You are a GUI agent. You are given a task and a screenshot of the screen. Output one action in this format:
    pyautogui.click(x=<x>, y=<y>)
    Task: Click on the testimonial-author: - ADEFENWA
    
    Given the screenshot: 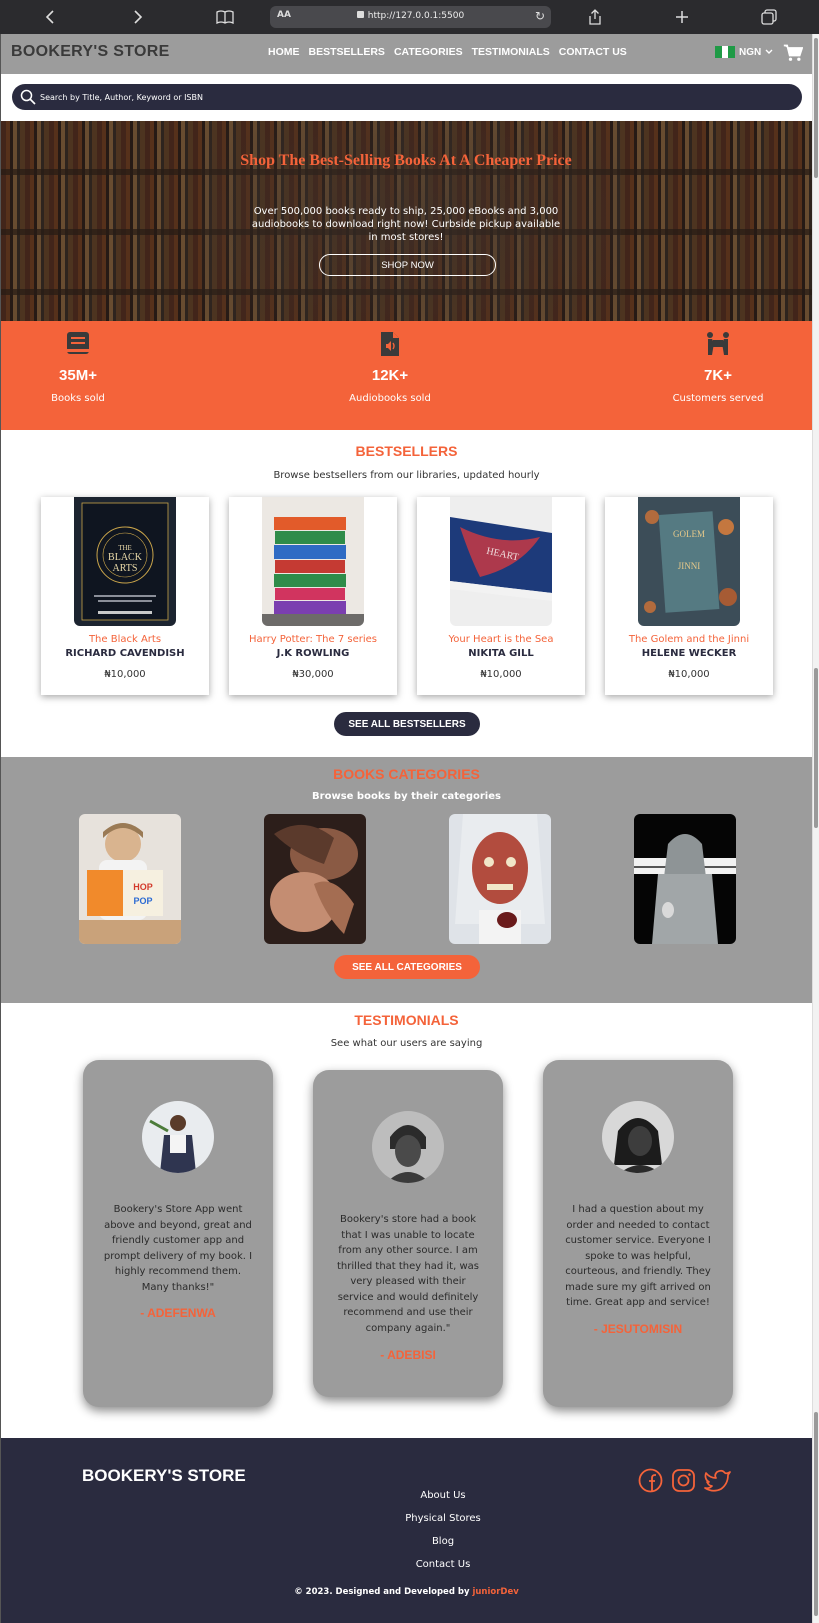 What is the action you would take?
    pyautogui.click(x=178, y=1313)
    